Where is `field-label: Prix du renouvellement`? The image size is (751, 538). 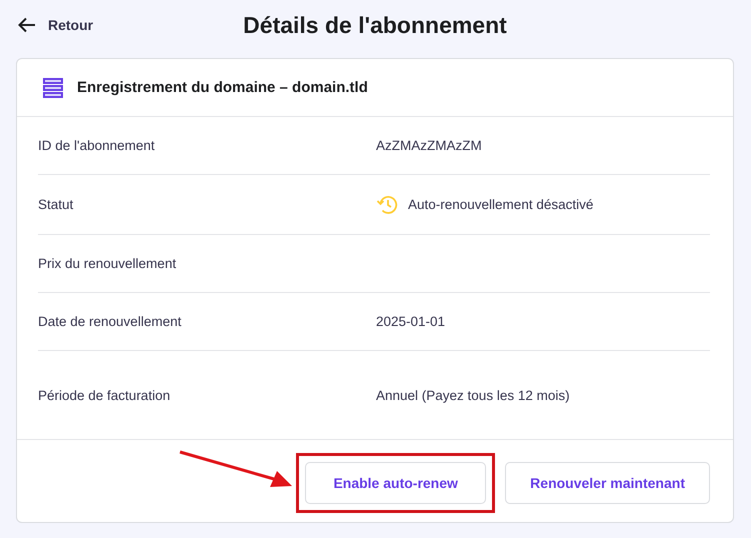 field-label: Prix du renouvellement is located at coordinates (108, 263).